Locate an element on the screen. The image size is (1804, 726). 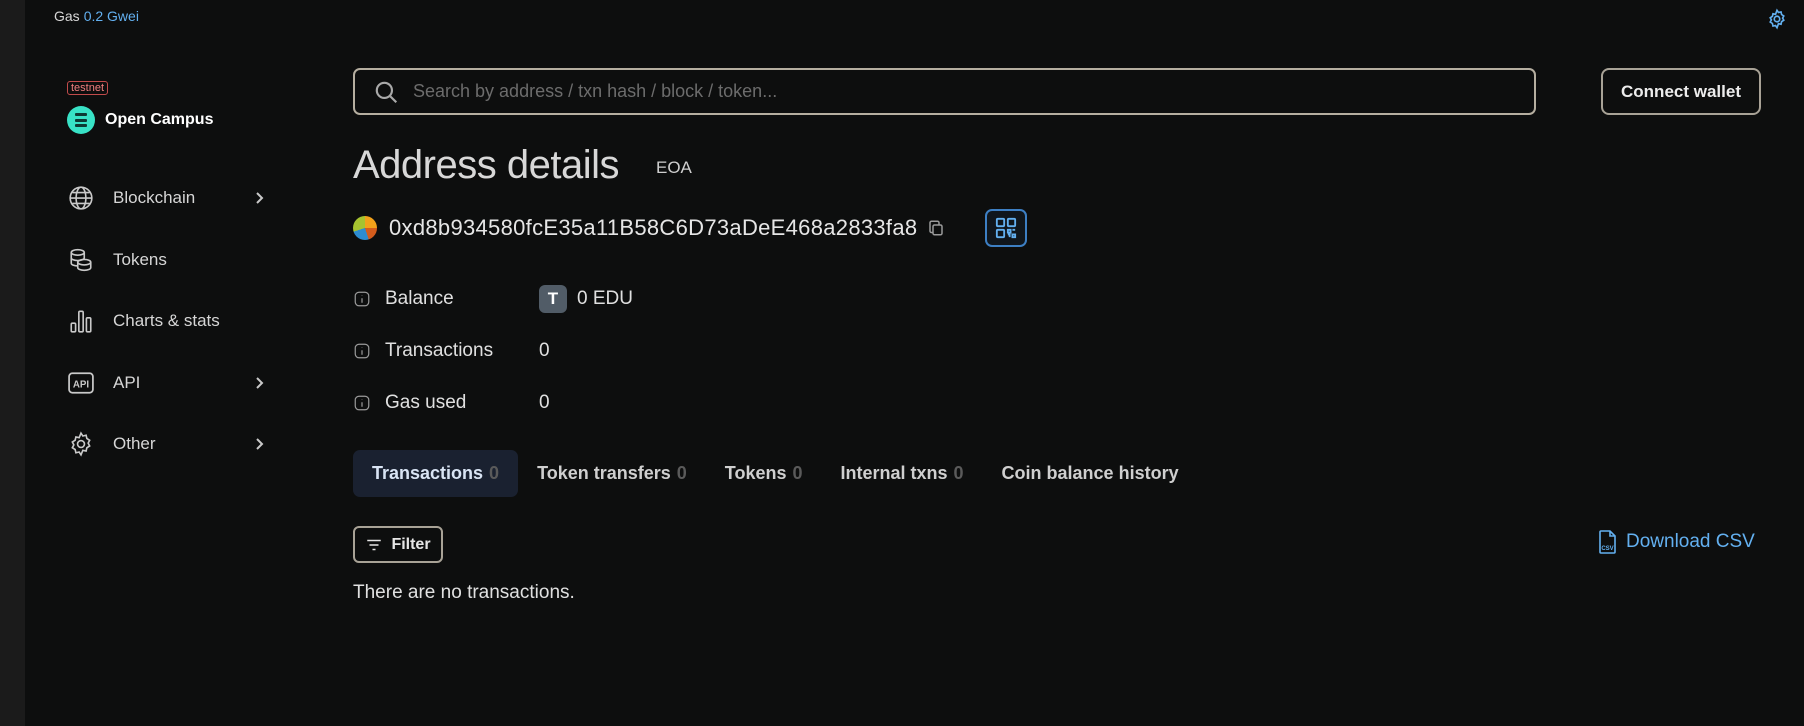
tab-label: Transactions is located at coordinates (428, 473).